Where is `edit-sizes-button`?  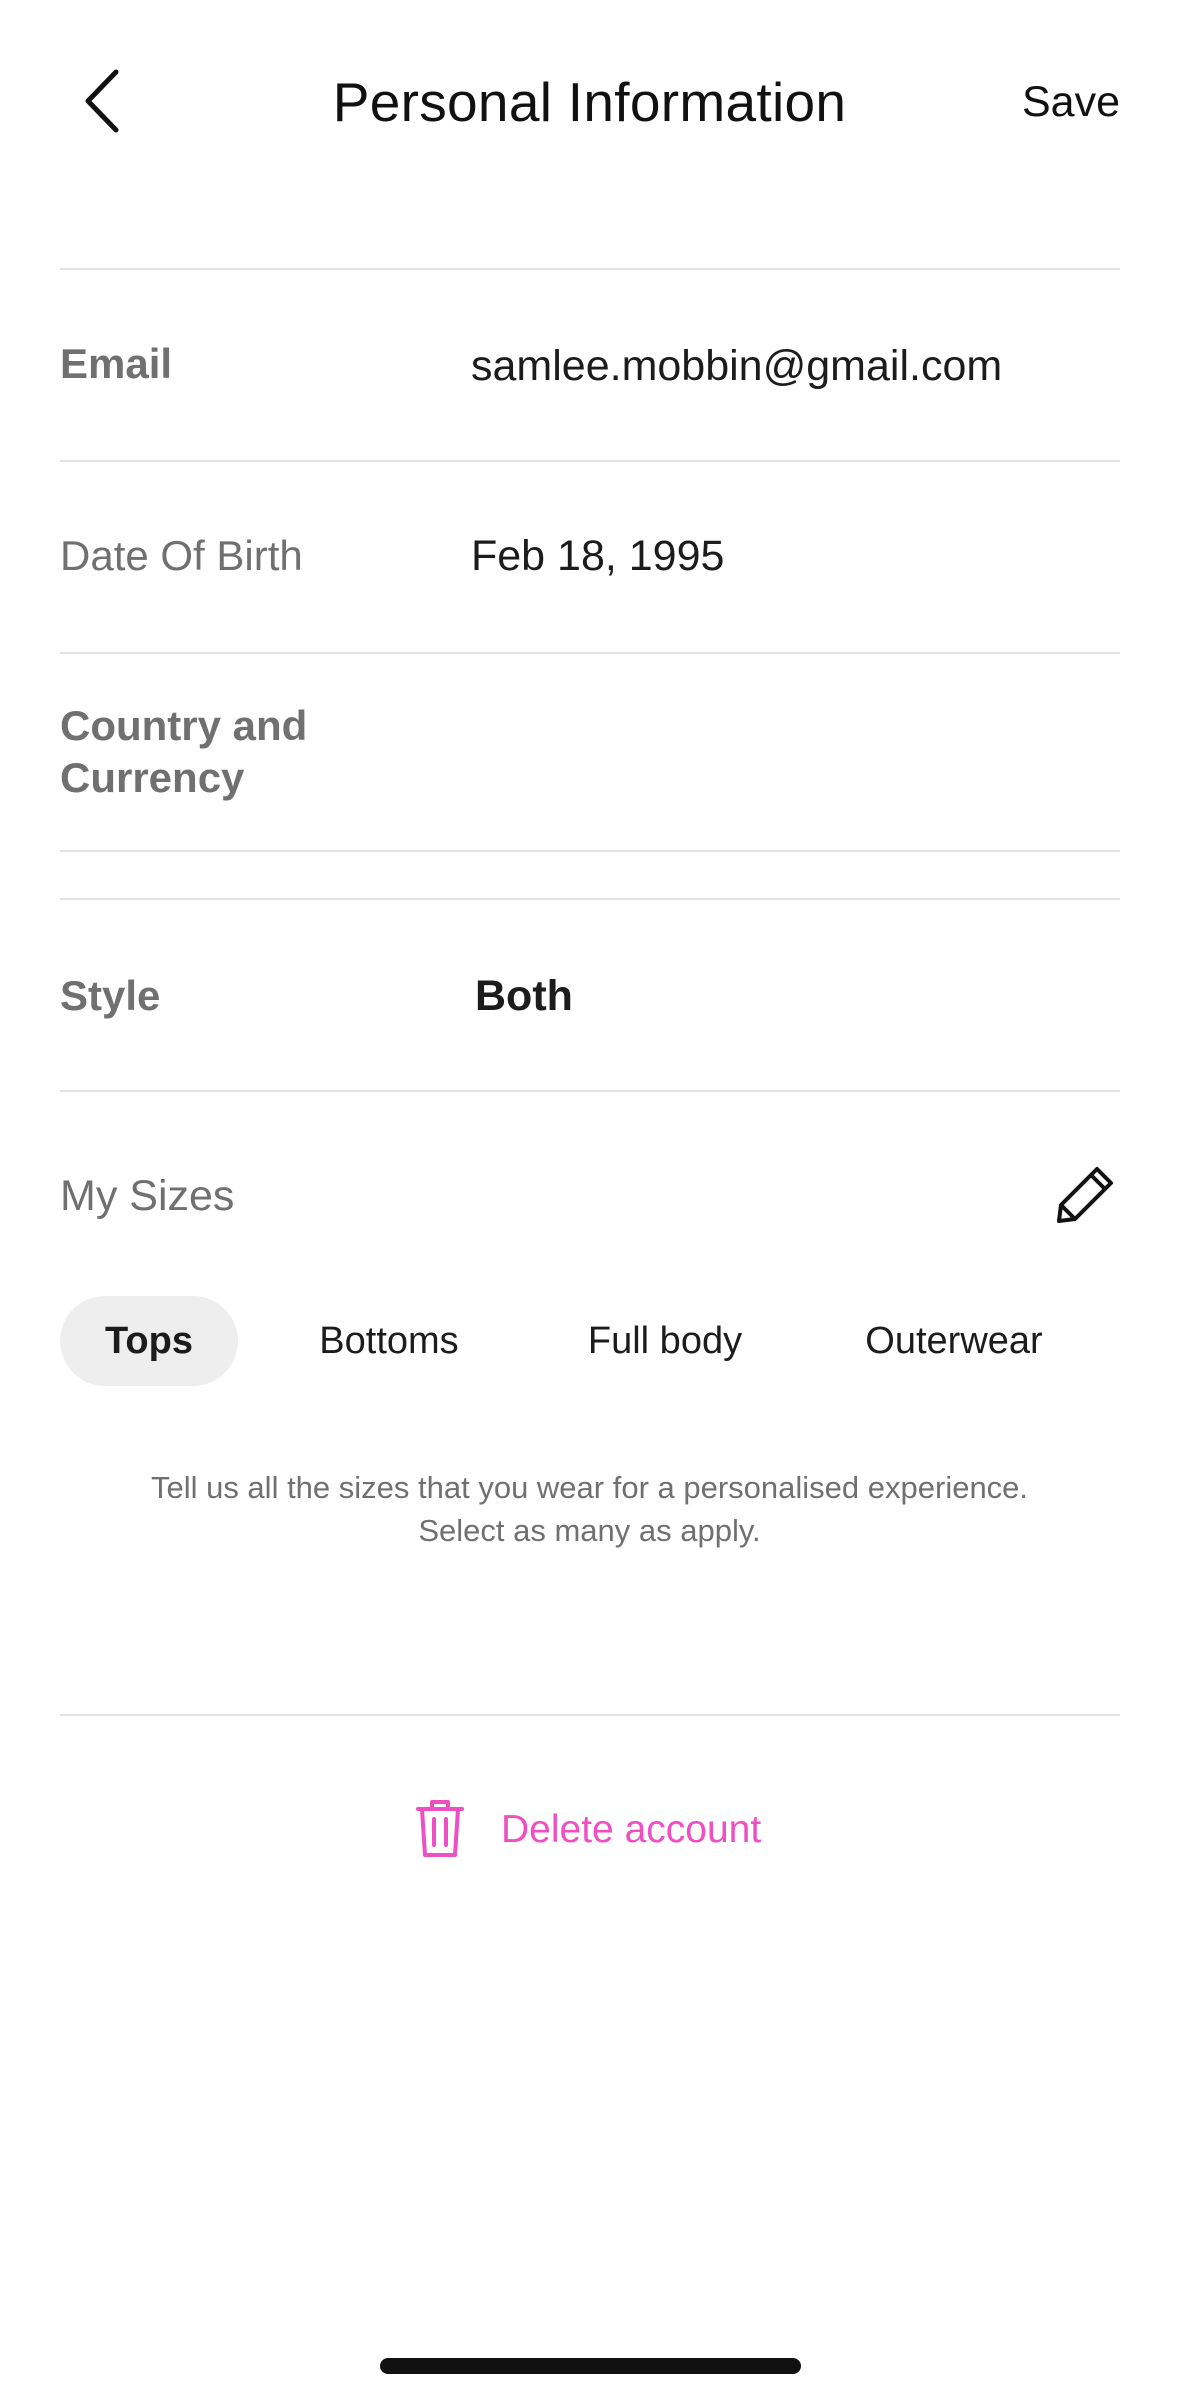 edit-sizes-button is located at coordinates (1086, 1194).